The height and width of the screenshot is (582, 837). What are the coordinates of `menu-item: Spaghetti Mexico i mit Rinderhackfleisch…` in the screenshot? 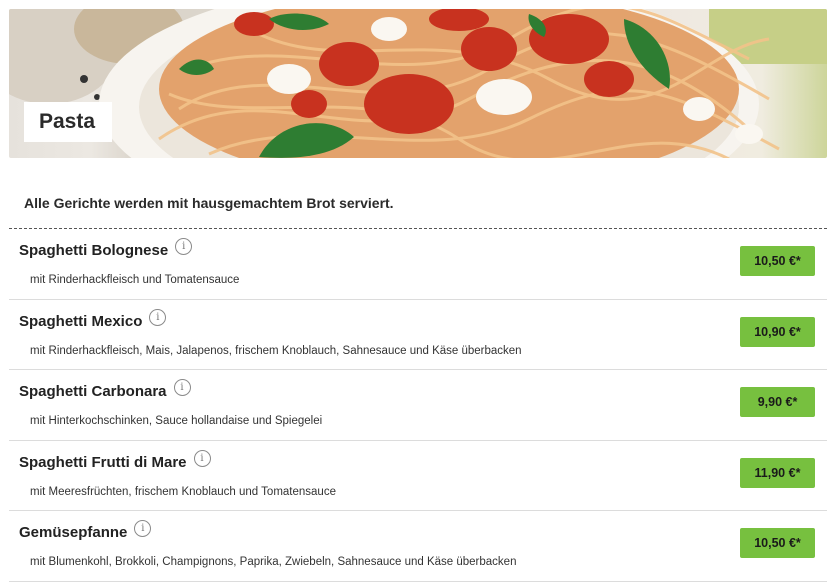 It's located at (418, 335).